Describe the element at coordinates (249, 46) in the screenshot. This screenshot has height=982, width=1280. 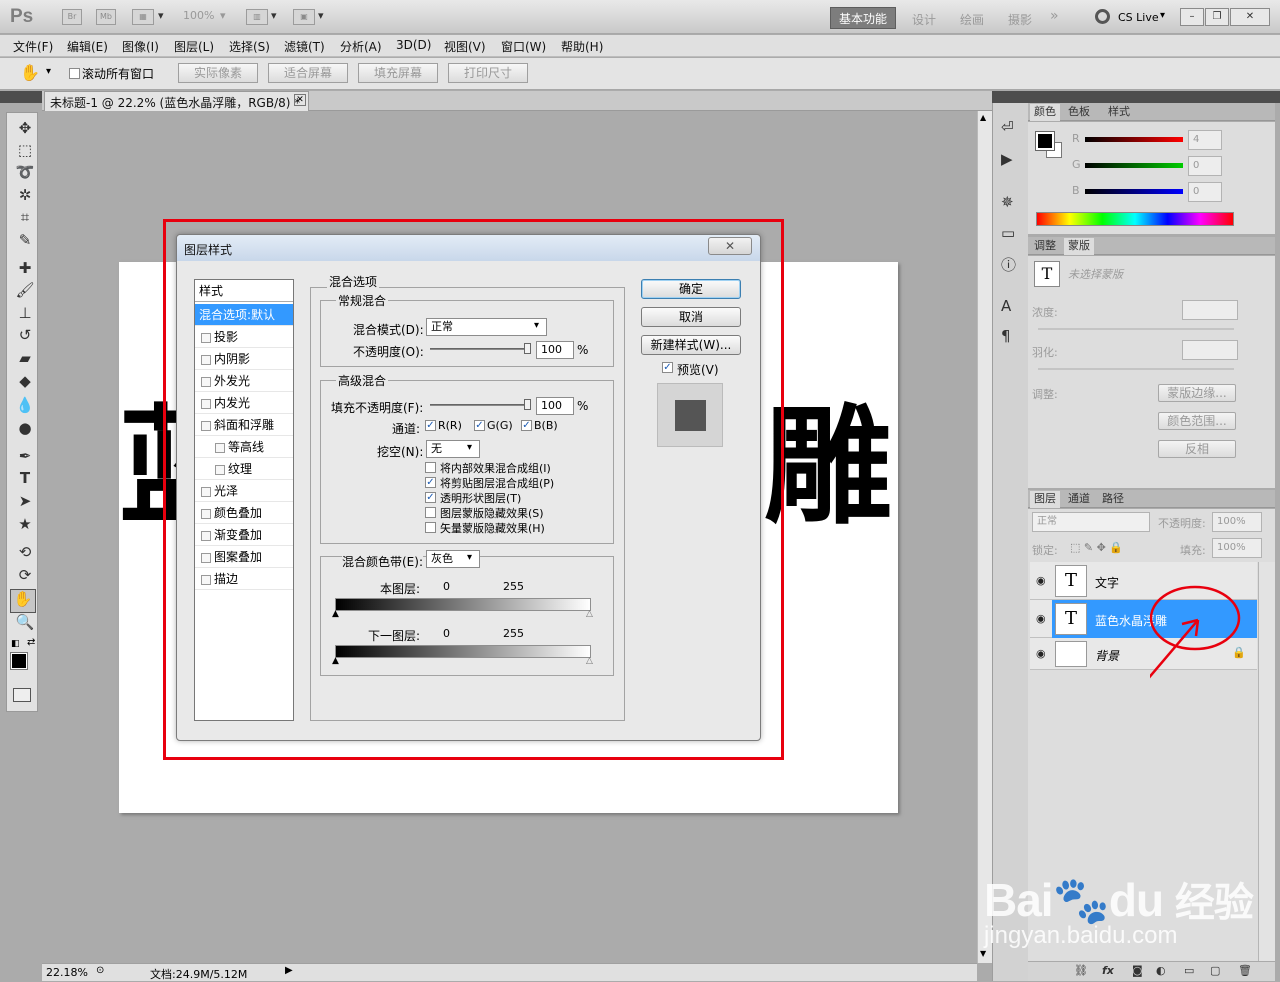
I see `menu-select: 选择(S)` at that location.